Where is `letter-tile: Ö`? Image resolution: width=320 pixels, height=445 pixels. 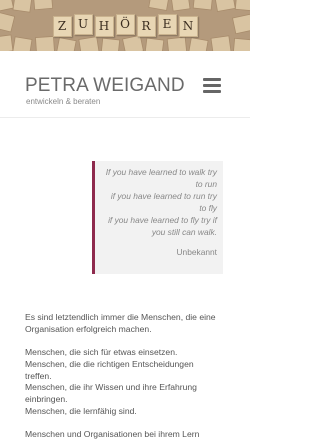 letter-tile: Ö is located at coordinates (125, 24).